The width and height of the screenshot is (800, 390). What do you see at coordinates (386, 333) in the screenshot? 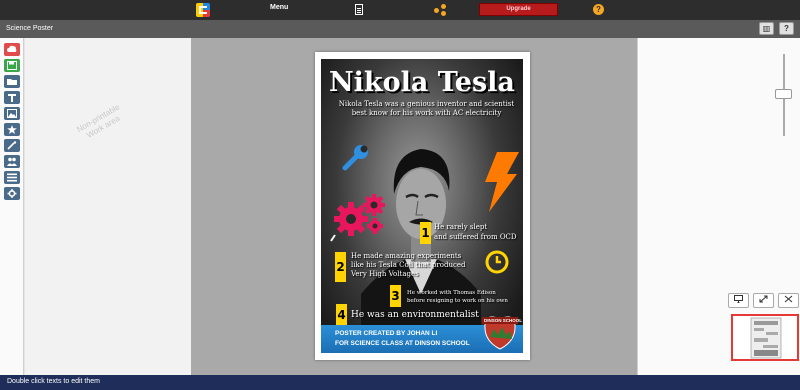
I see `footer-credit: POSTER CREATED BY JOHAN LI` at bounding box center [386, 333].